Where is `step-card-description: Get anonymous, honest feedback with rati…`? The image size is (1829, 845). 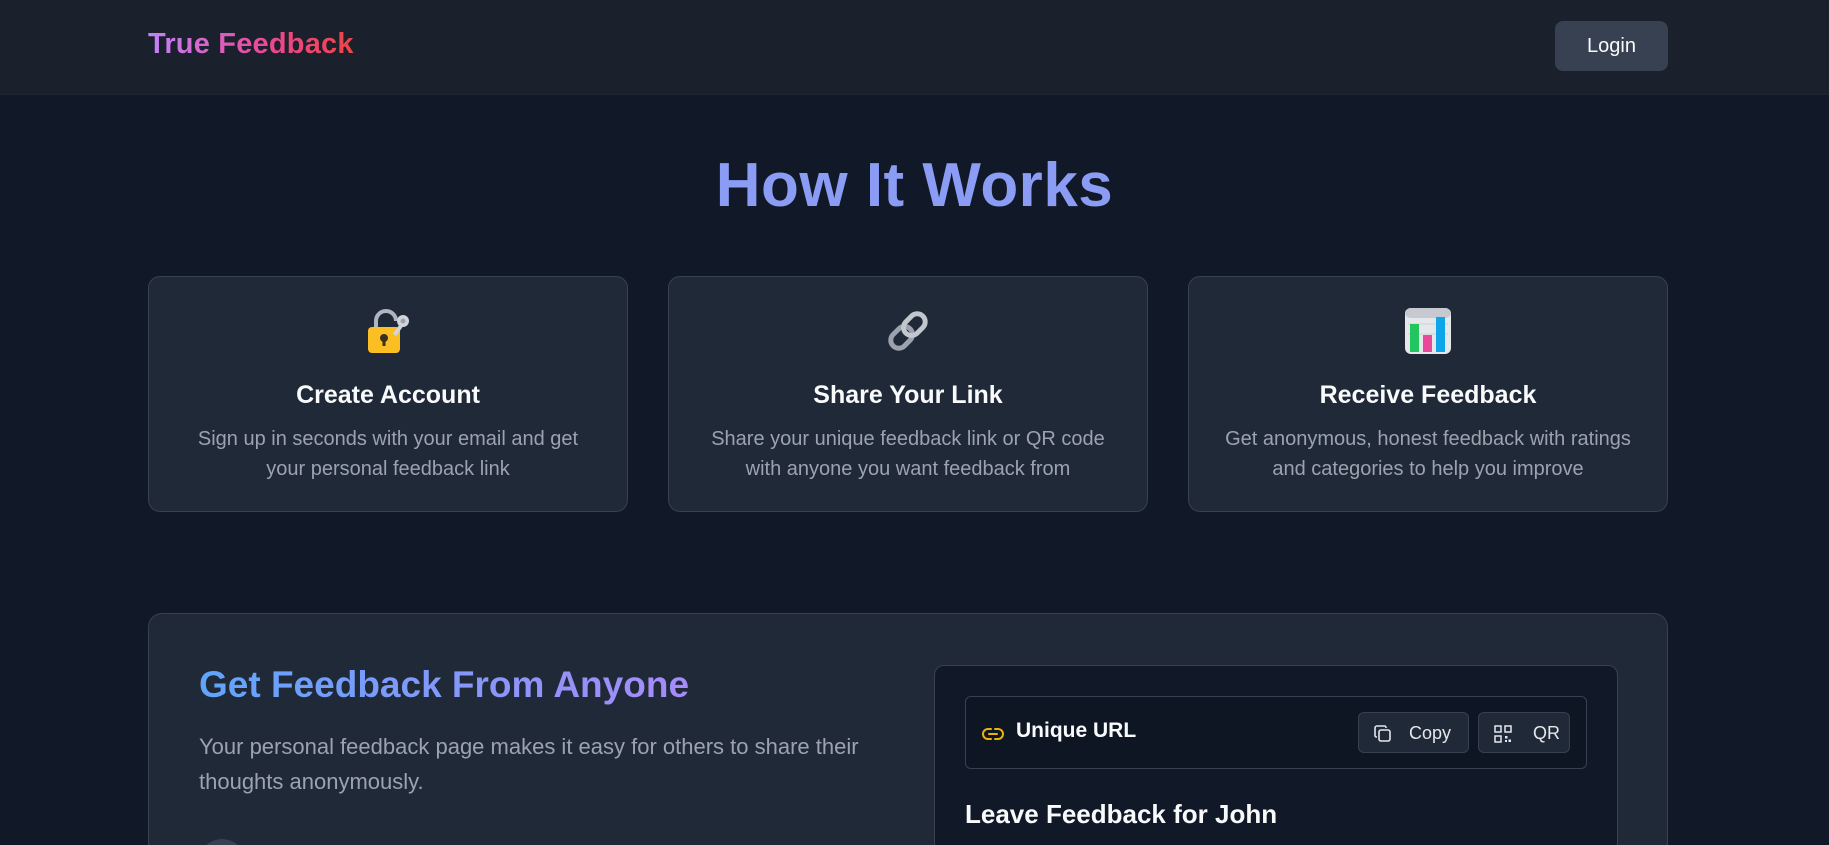 step-card-description: Get anonymous, honest feedback with rati… is located at coordinates (1428, 454).